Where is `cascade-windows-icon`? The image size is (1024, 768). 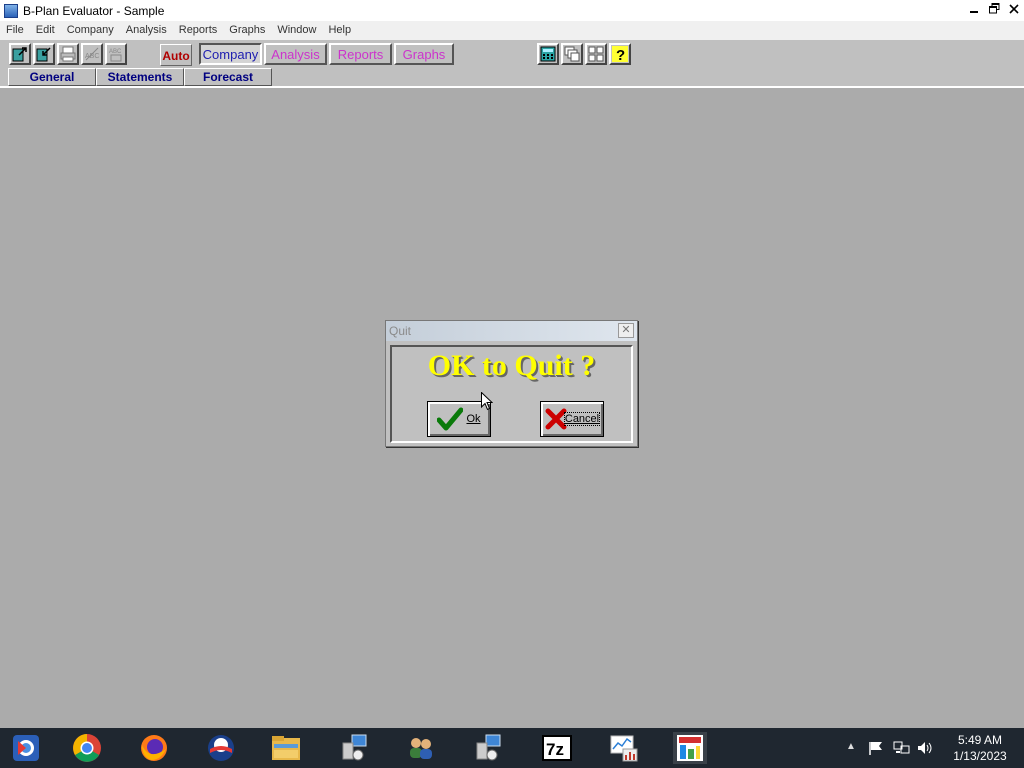
cascade-windows-icon is located at coordinates (572, 54).